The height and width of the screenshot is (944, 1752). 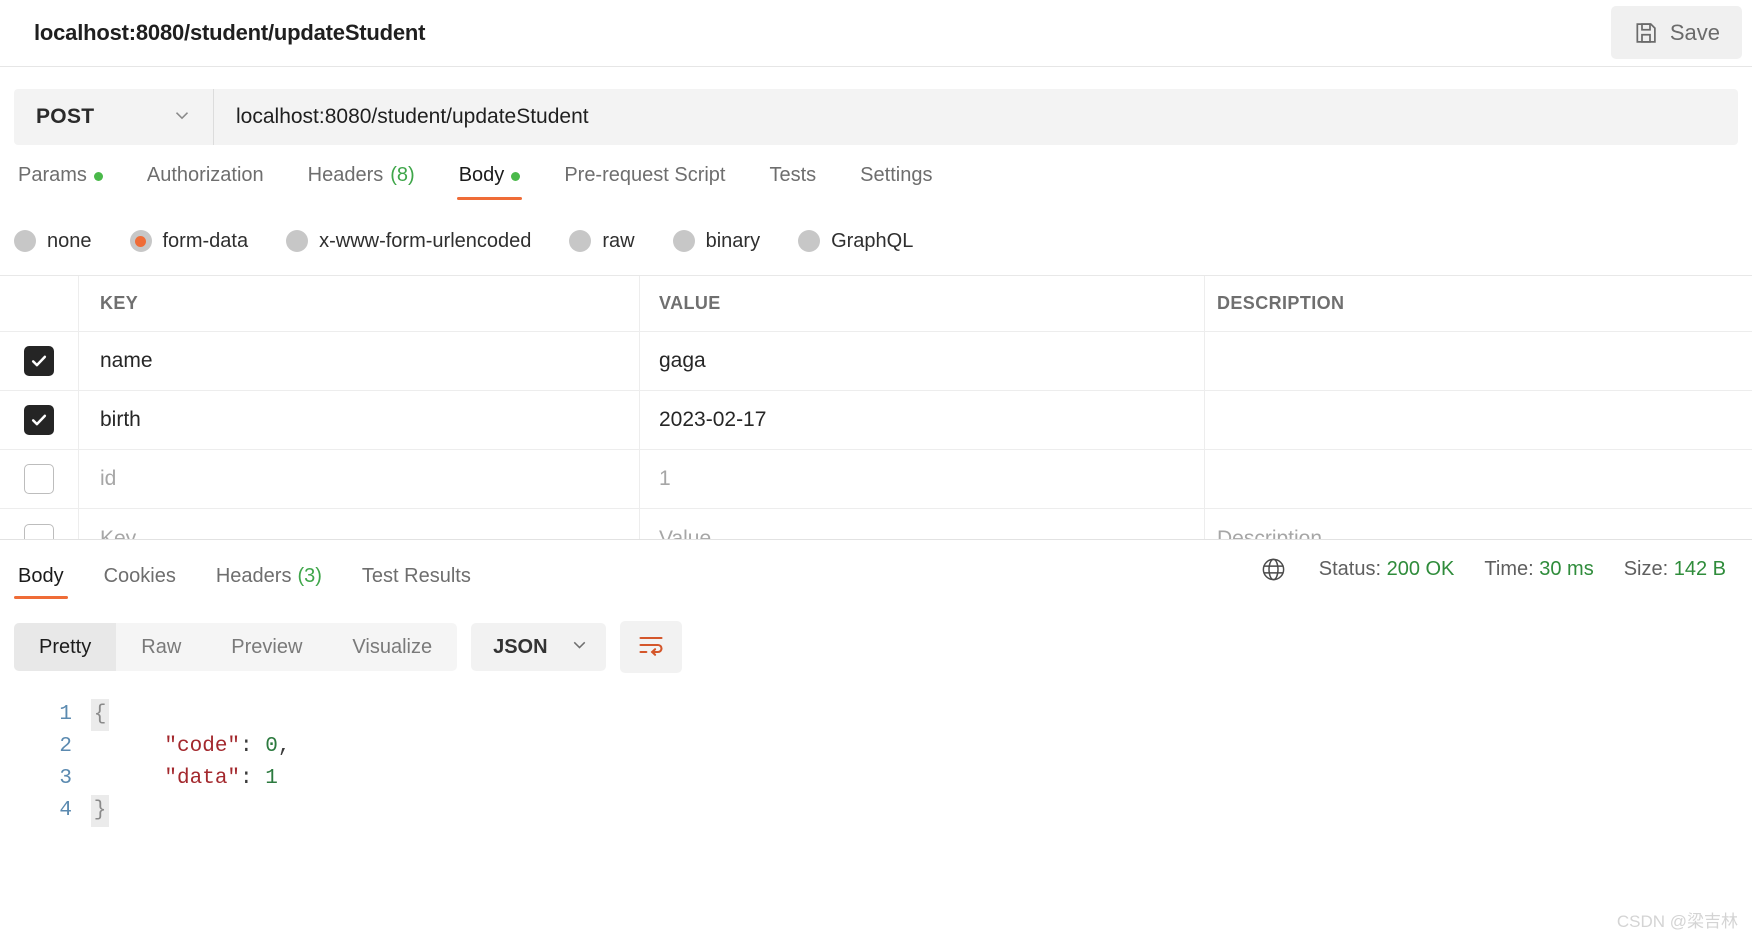 I want to click on row-key-input: name, so click(x=126, y=361).